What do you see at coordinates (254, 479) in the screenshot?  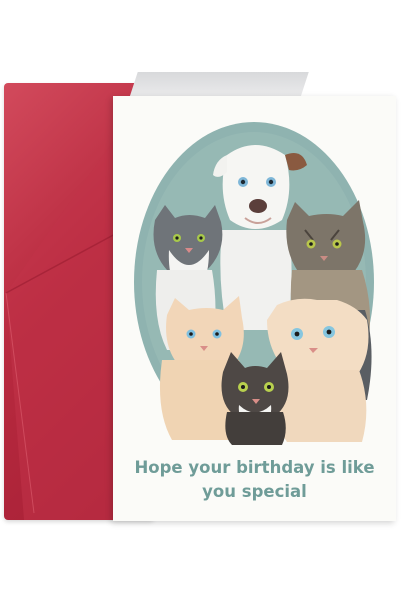 I see `greeting-text: Hope your birthday is like you special` at bounding box center [254, 479].